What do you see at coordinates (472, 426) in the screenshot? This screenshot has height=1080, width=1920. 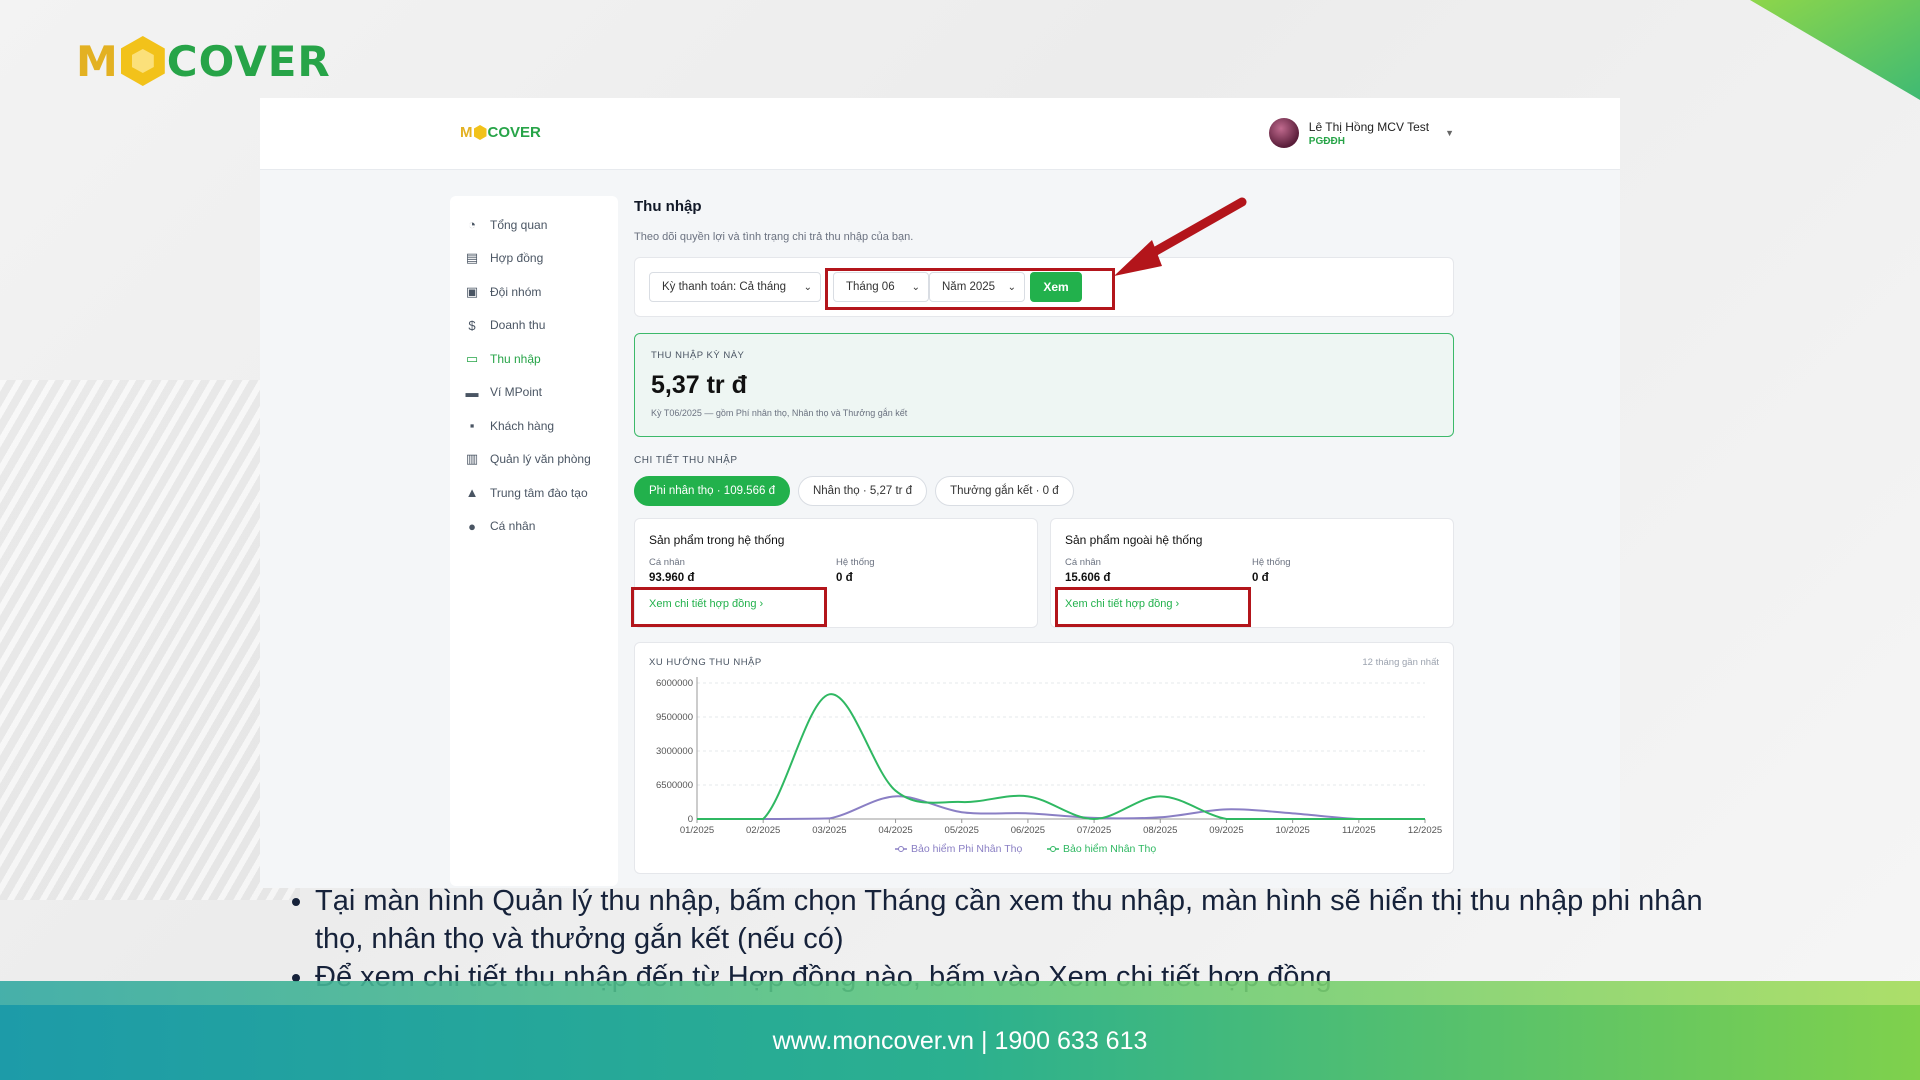 I see `contact-icon: ▪` at bounding box center [472, 426].